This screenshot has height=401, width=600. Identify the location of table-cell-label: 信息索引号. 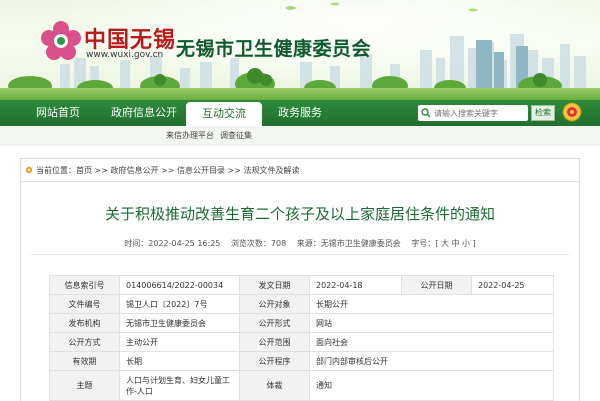
(84, 285).